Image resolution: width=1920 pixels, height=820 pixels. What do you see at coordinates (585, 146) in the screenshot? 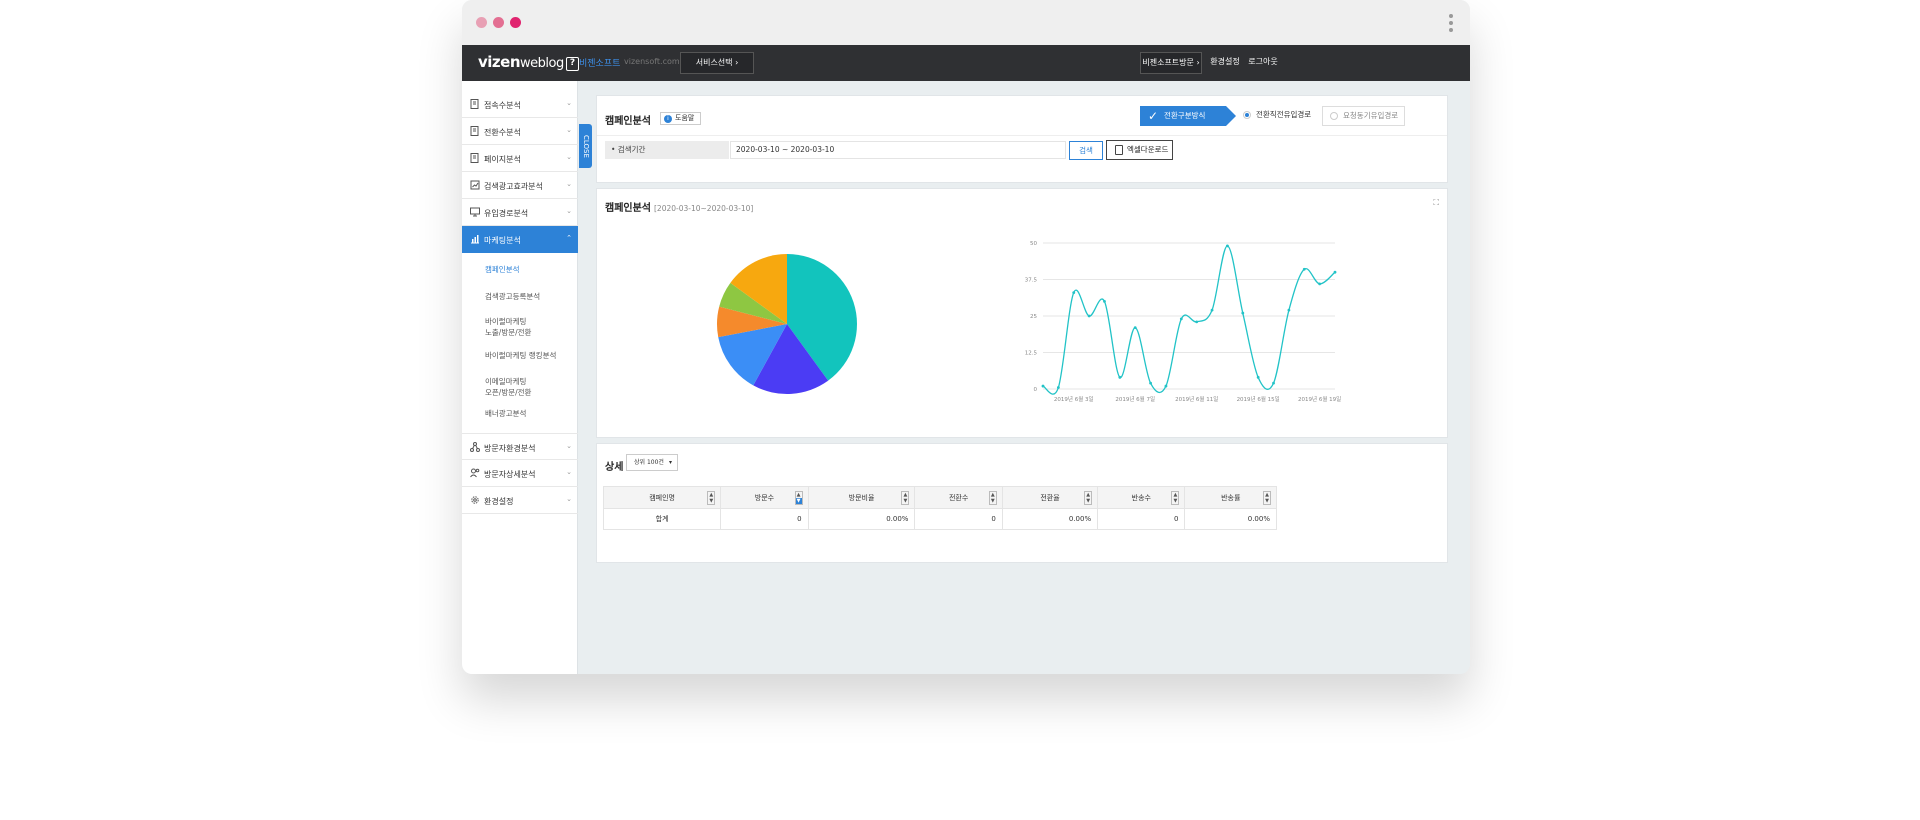
I see `sidebar-close-tab: CLOSE` at bounding box center [585, 146].